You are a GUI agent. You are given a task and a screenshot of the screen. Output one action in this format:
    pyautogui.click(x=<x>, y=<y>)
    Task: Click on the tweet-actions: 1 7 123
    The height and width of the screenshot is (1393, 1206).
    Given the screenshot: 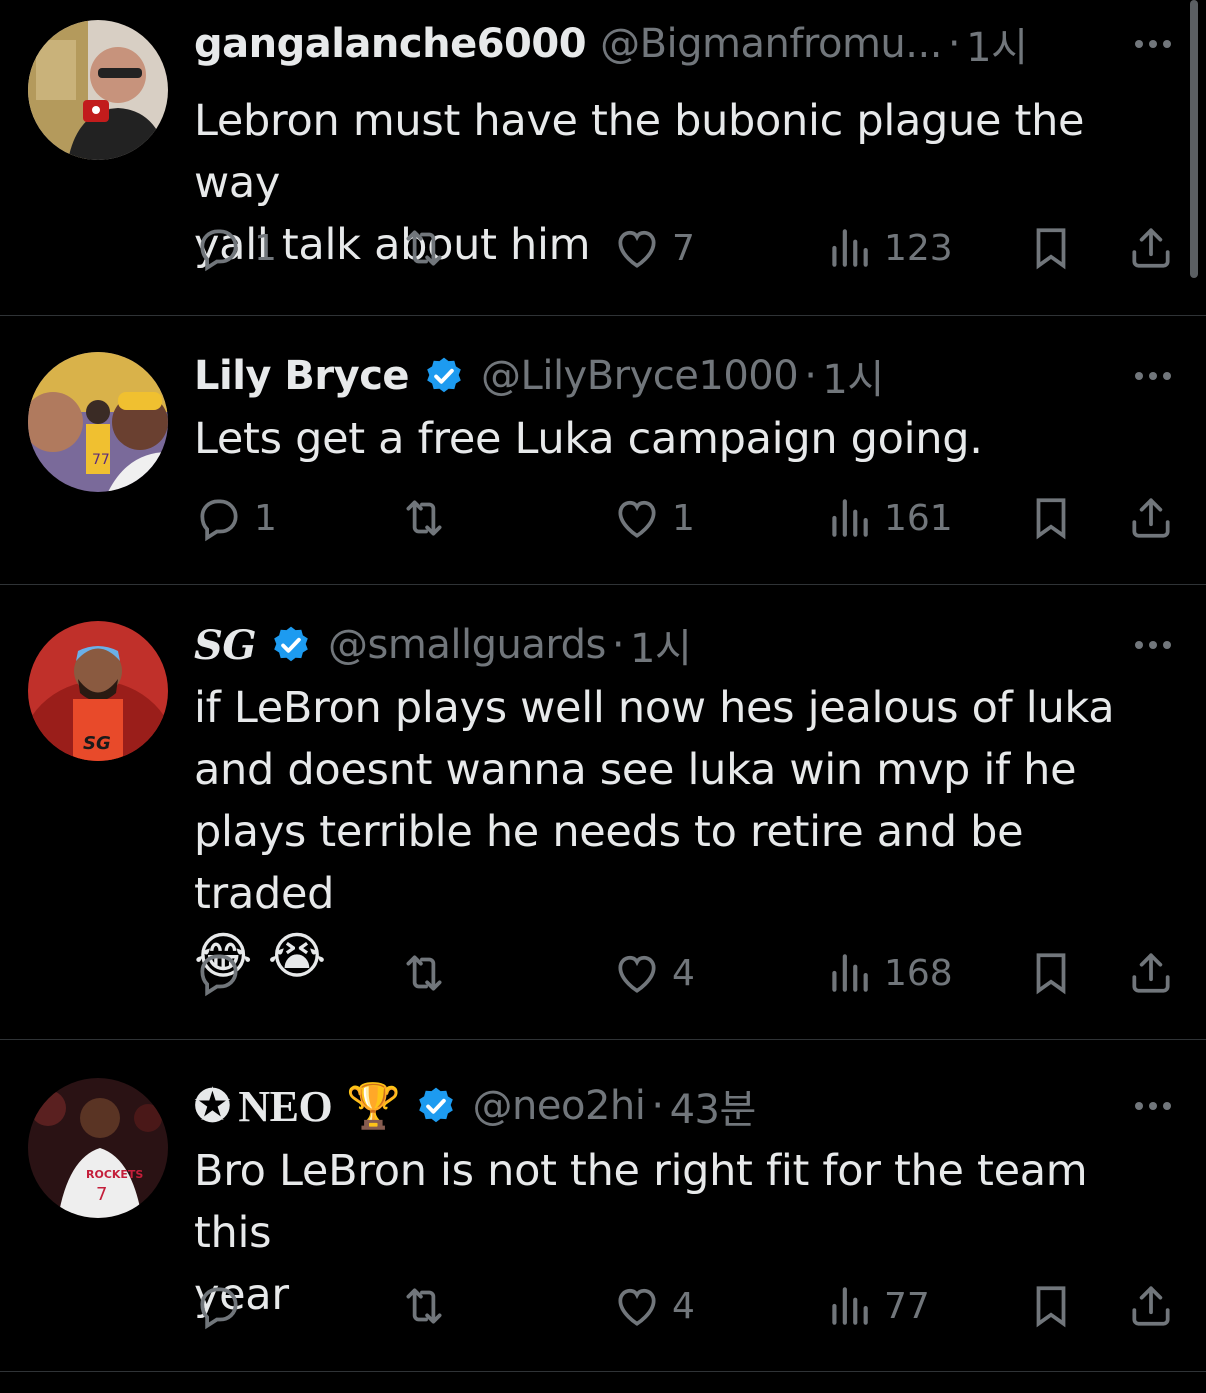 What is the action you would take?
    pyautogui.click(x=689, y=248)
    